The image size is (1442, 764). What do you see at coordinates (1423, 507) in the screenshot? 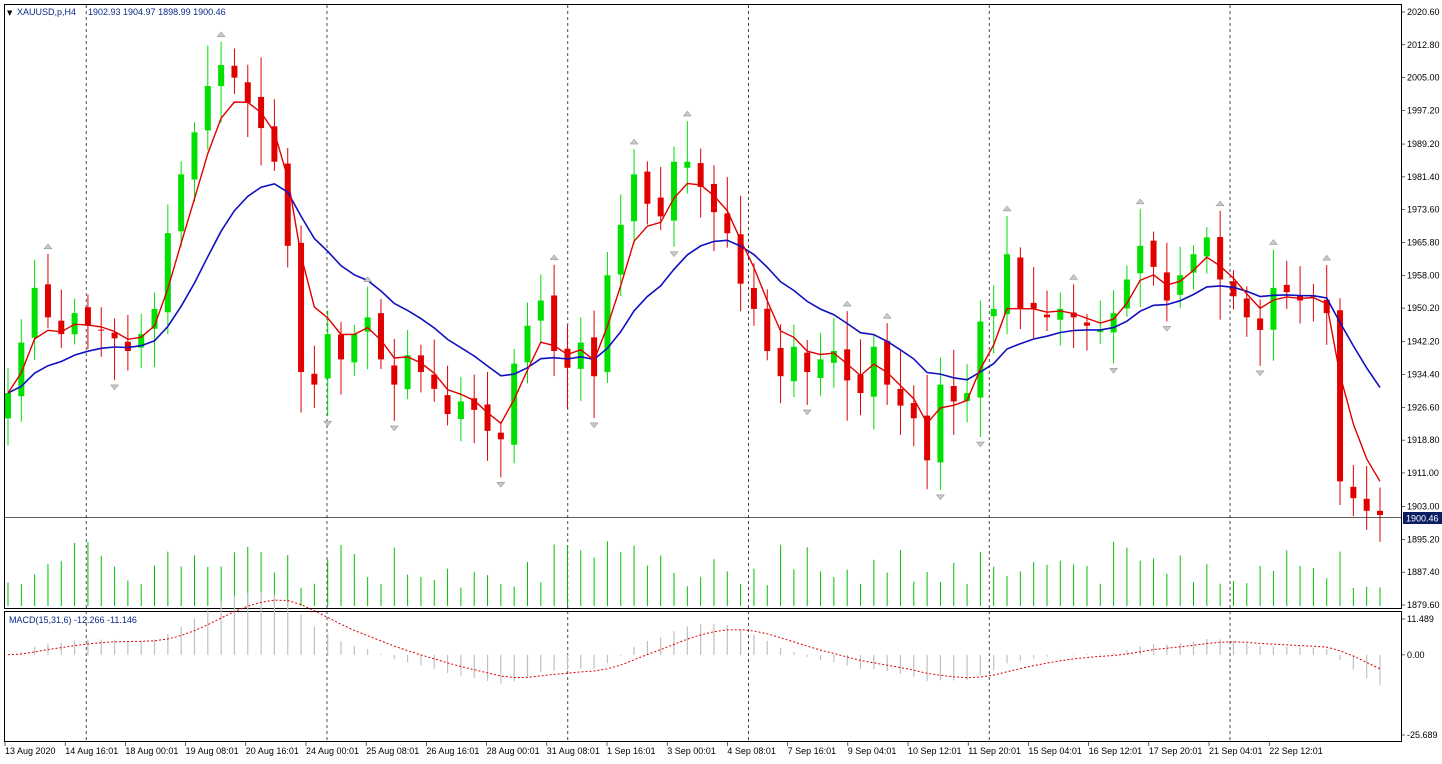
I see `price-tick-label: 1903.00` at bounding box center [1423, 507].